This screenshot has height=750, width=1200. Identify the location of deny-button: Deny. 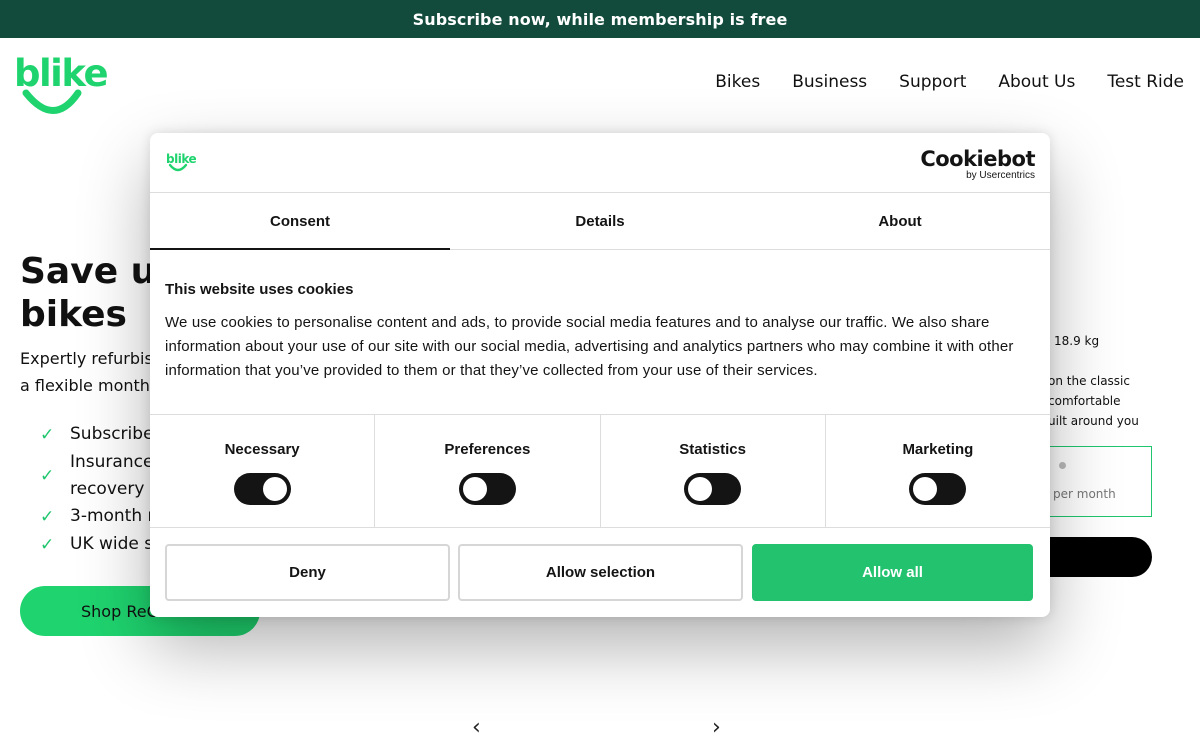
(307, 572).